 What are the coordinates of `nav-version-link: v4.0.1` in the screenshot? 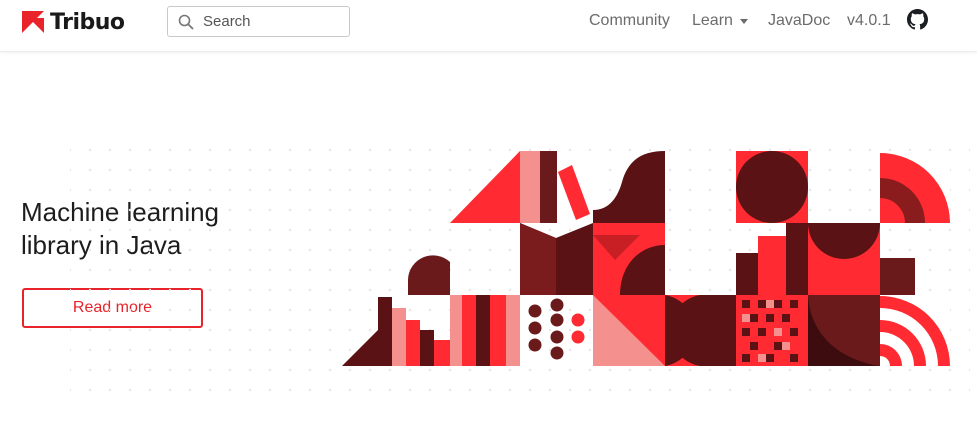 It's located at (869, 21).